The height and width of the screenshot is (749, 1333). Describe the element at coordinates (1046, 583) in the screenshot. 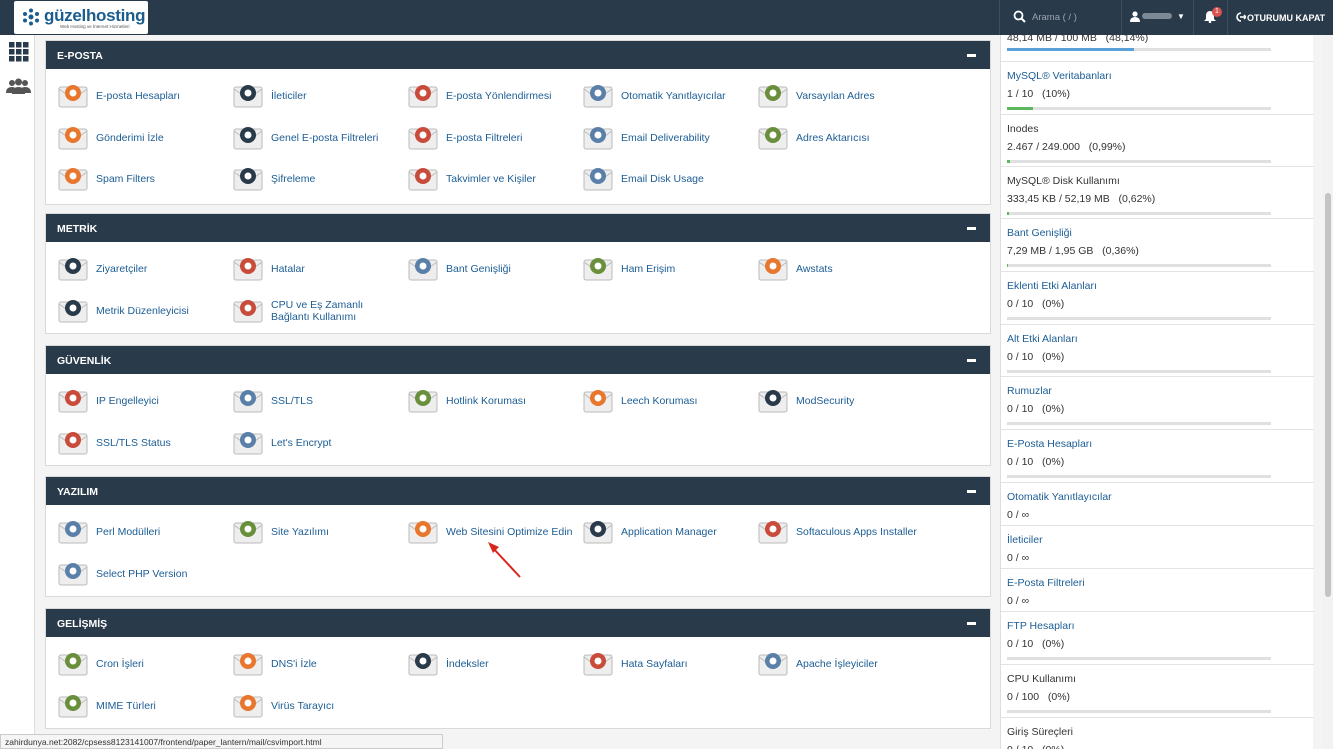

I see `stat-name: E-Posta Filtreleri` at that location.